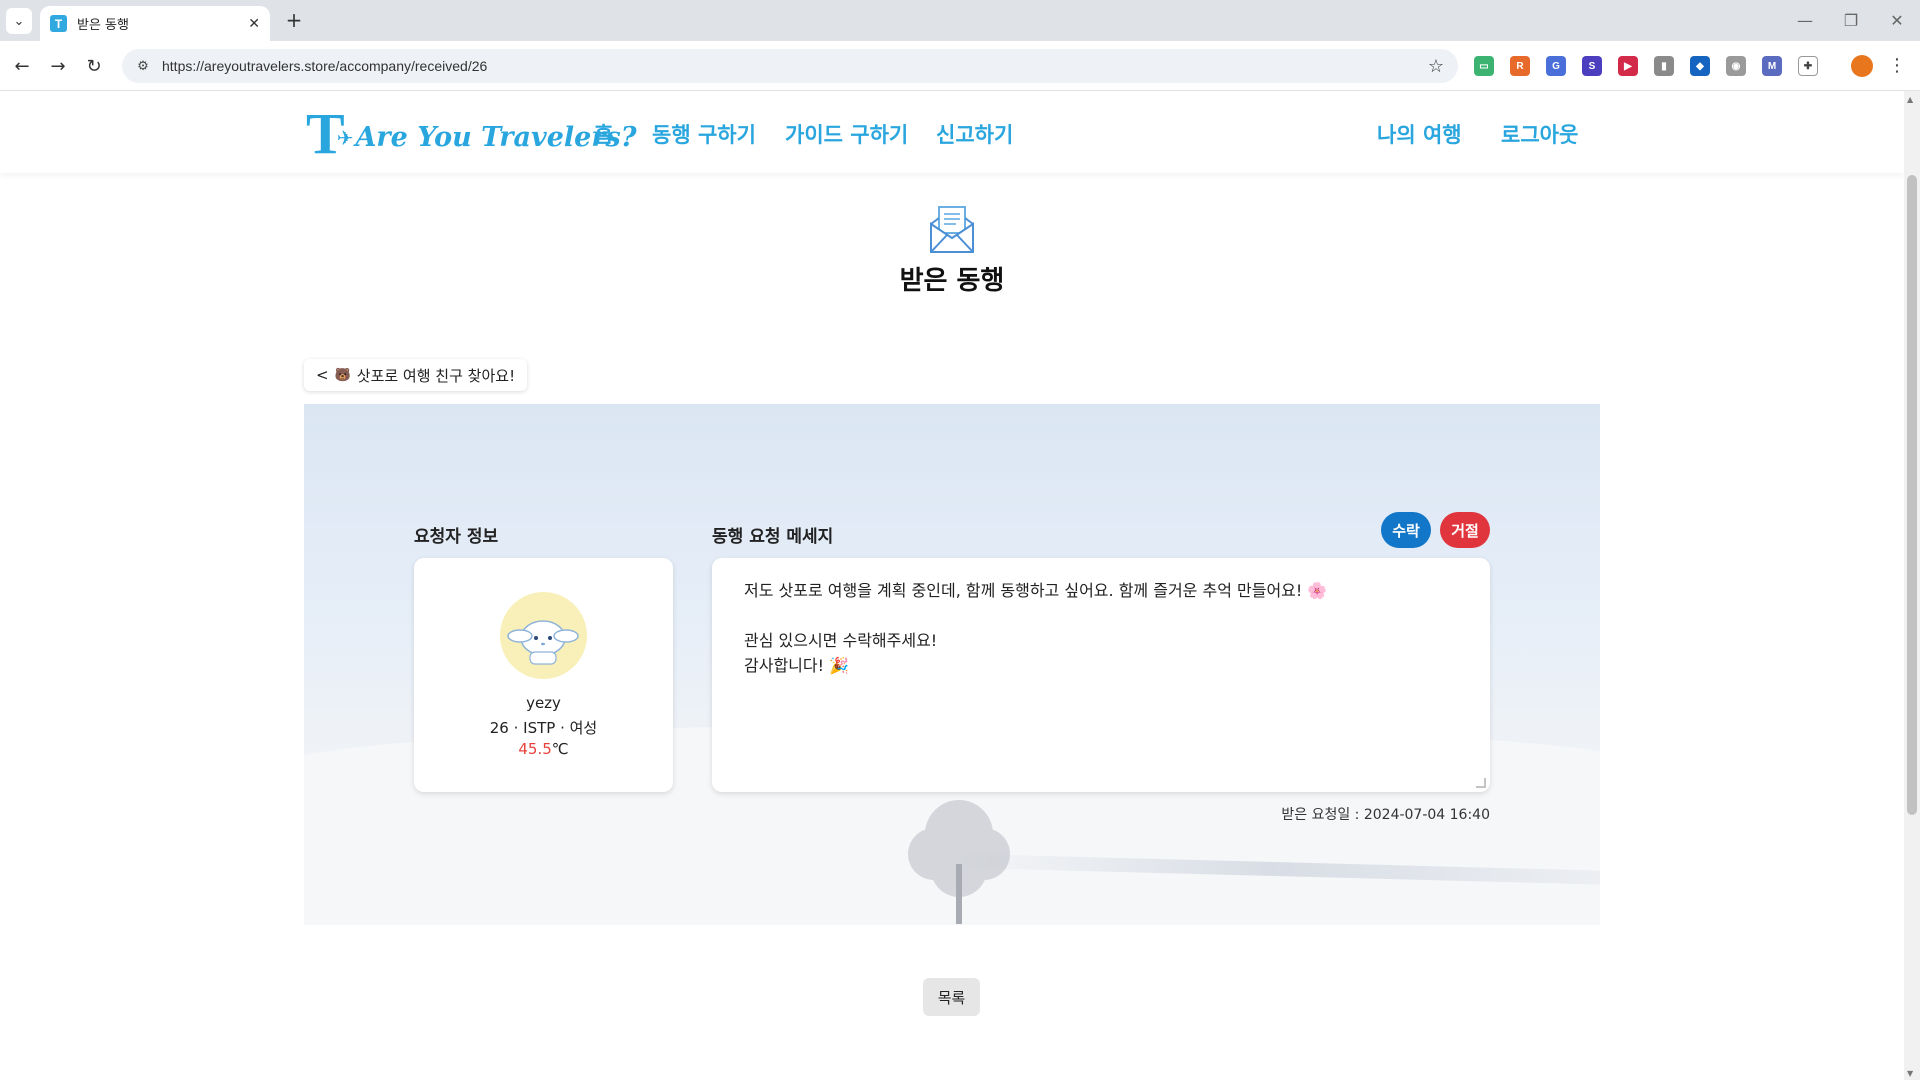  What do you see at coordinates (974, 134) in the screenshot?
I see `nav-report: 신고하기` at bounding box center [974, 134].